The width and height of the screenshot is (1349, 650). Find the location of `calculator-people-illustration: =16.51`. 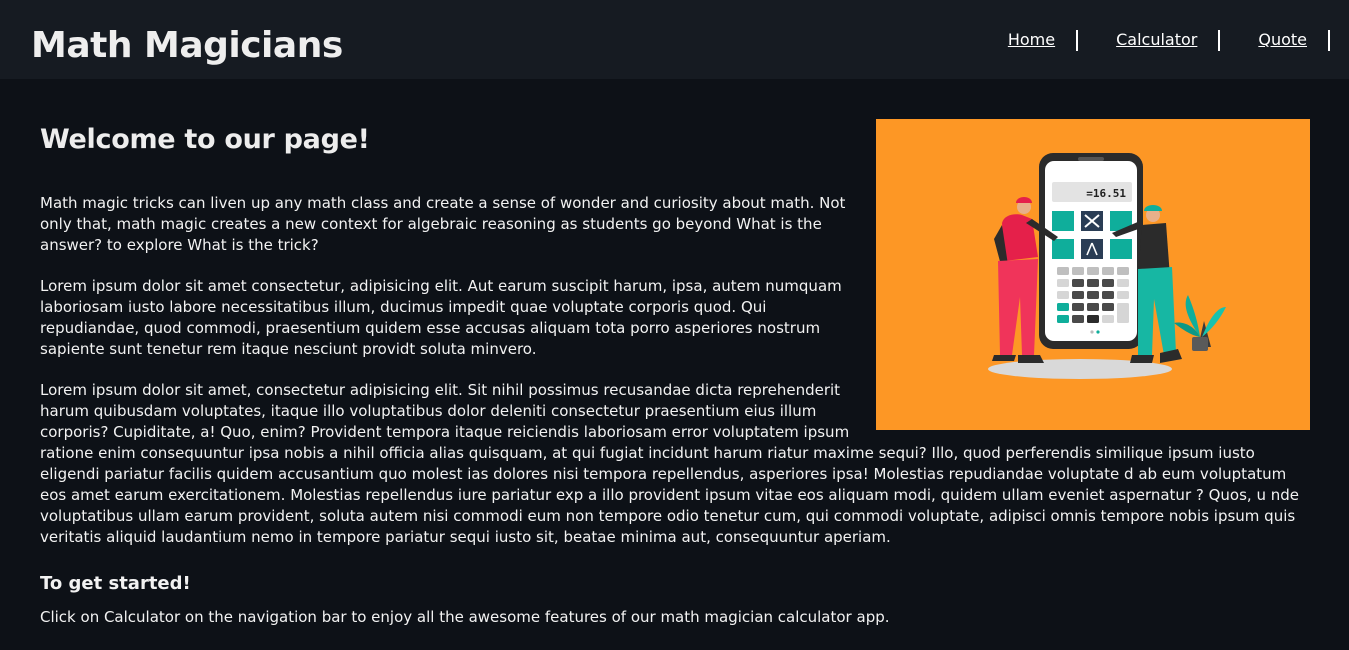

calculator-people-illustration: =16.51 is located at coordinates (1107, 266).